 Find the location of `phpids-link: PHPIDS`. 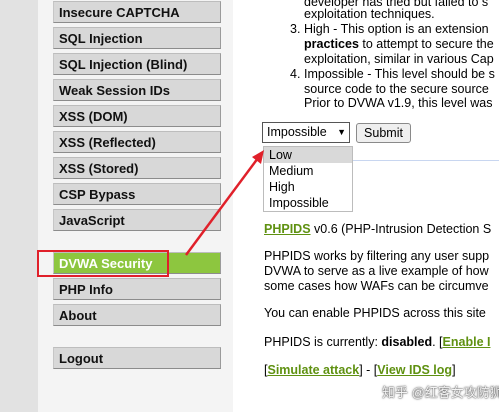

phpids-link: PHPIDS is located at coordinates (287, 229).